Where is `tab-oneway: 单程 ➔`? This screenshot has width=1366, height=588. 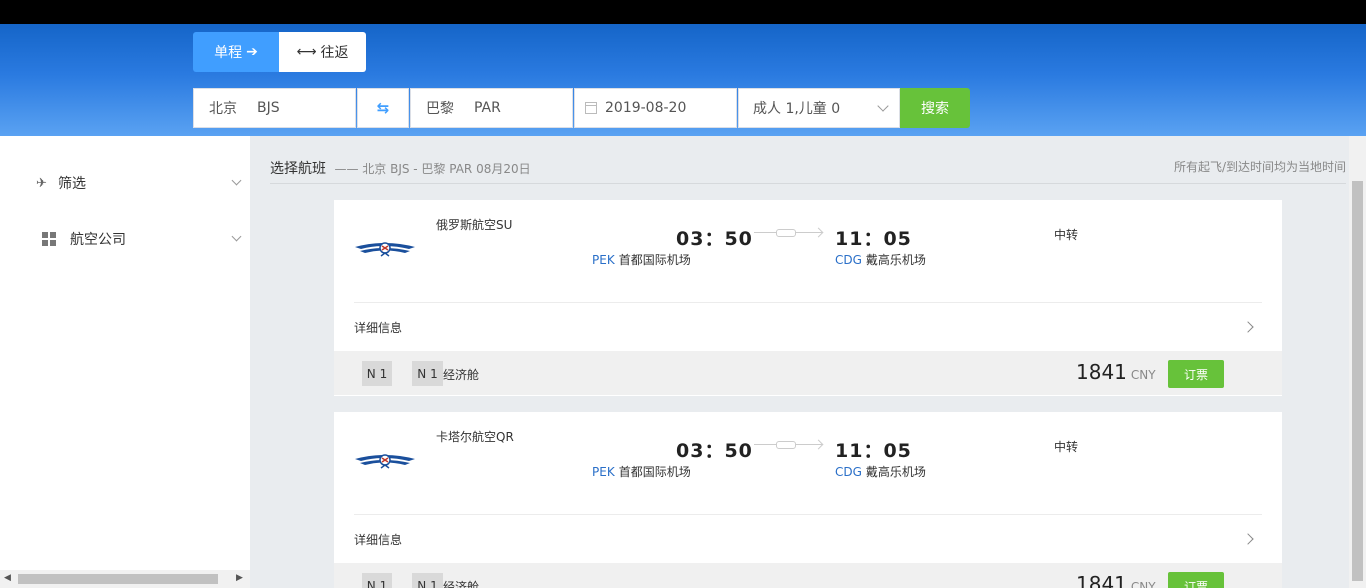 tab-oneway: 单程 ➔ is located at coordinates (236, 52).